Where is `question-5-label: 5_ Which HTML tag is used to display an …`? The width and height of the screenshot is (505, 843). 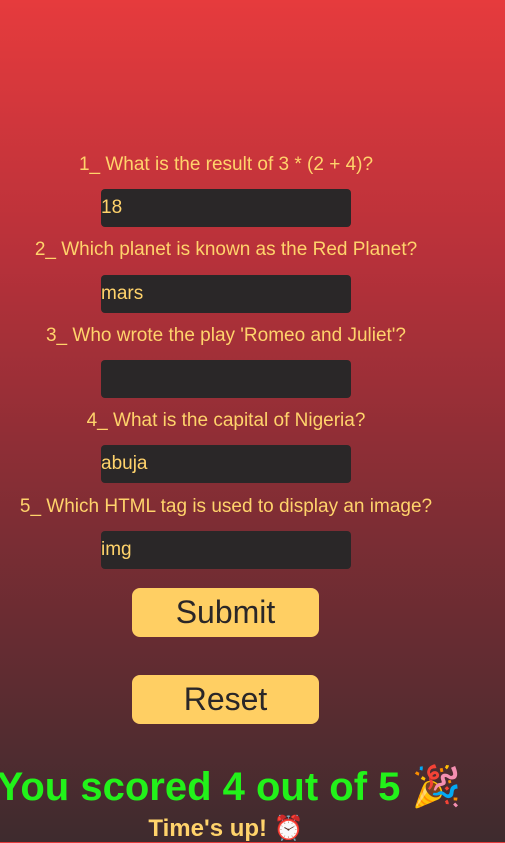
question-5-label: 5_ Which HTML tag is used to display an … is located at coordinates (226, 506).